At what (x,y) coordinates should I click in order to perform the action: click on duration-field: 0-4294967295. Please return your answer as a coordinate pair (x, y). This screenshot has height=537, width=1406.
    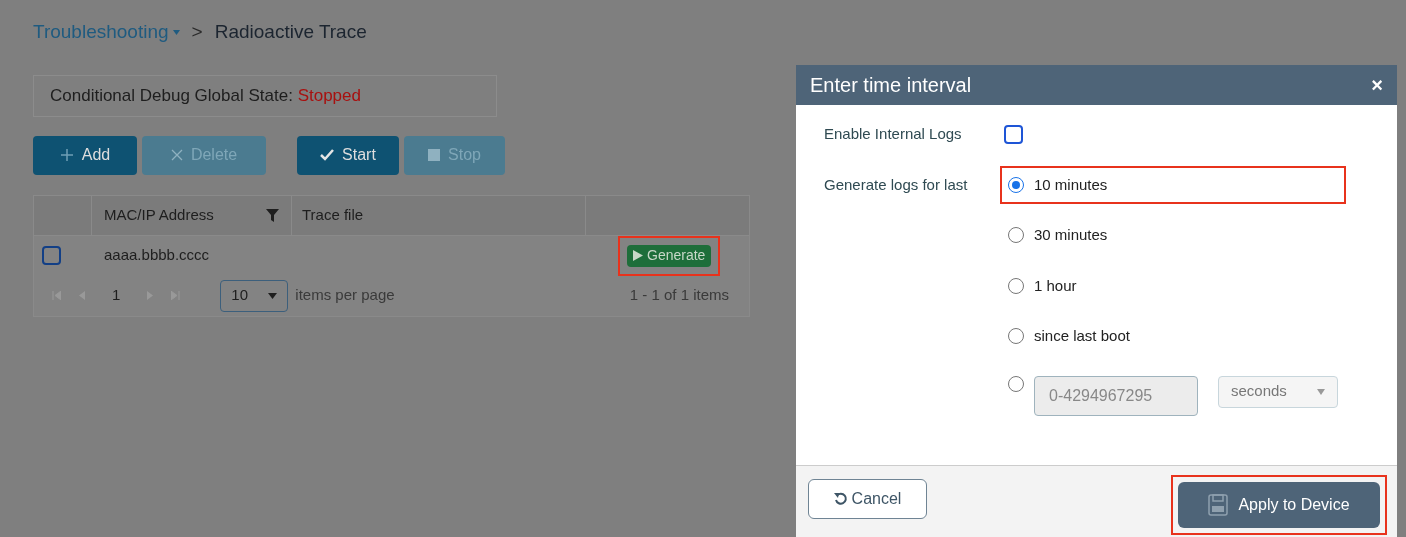
    Looking at the image, I should click on (1116, 395).